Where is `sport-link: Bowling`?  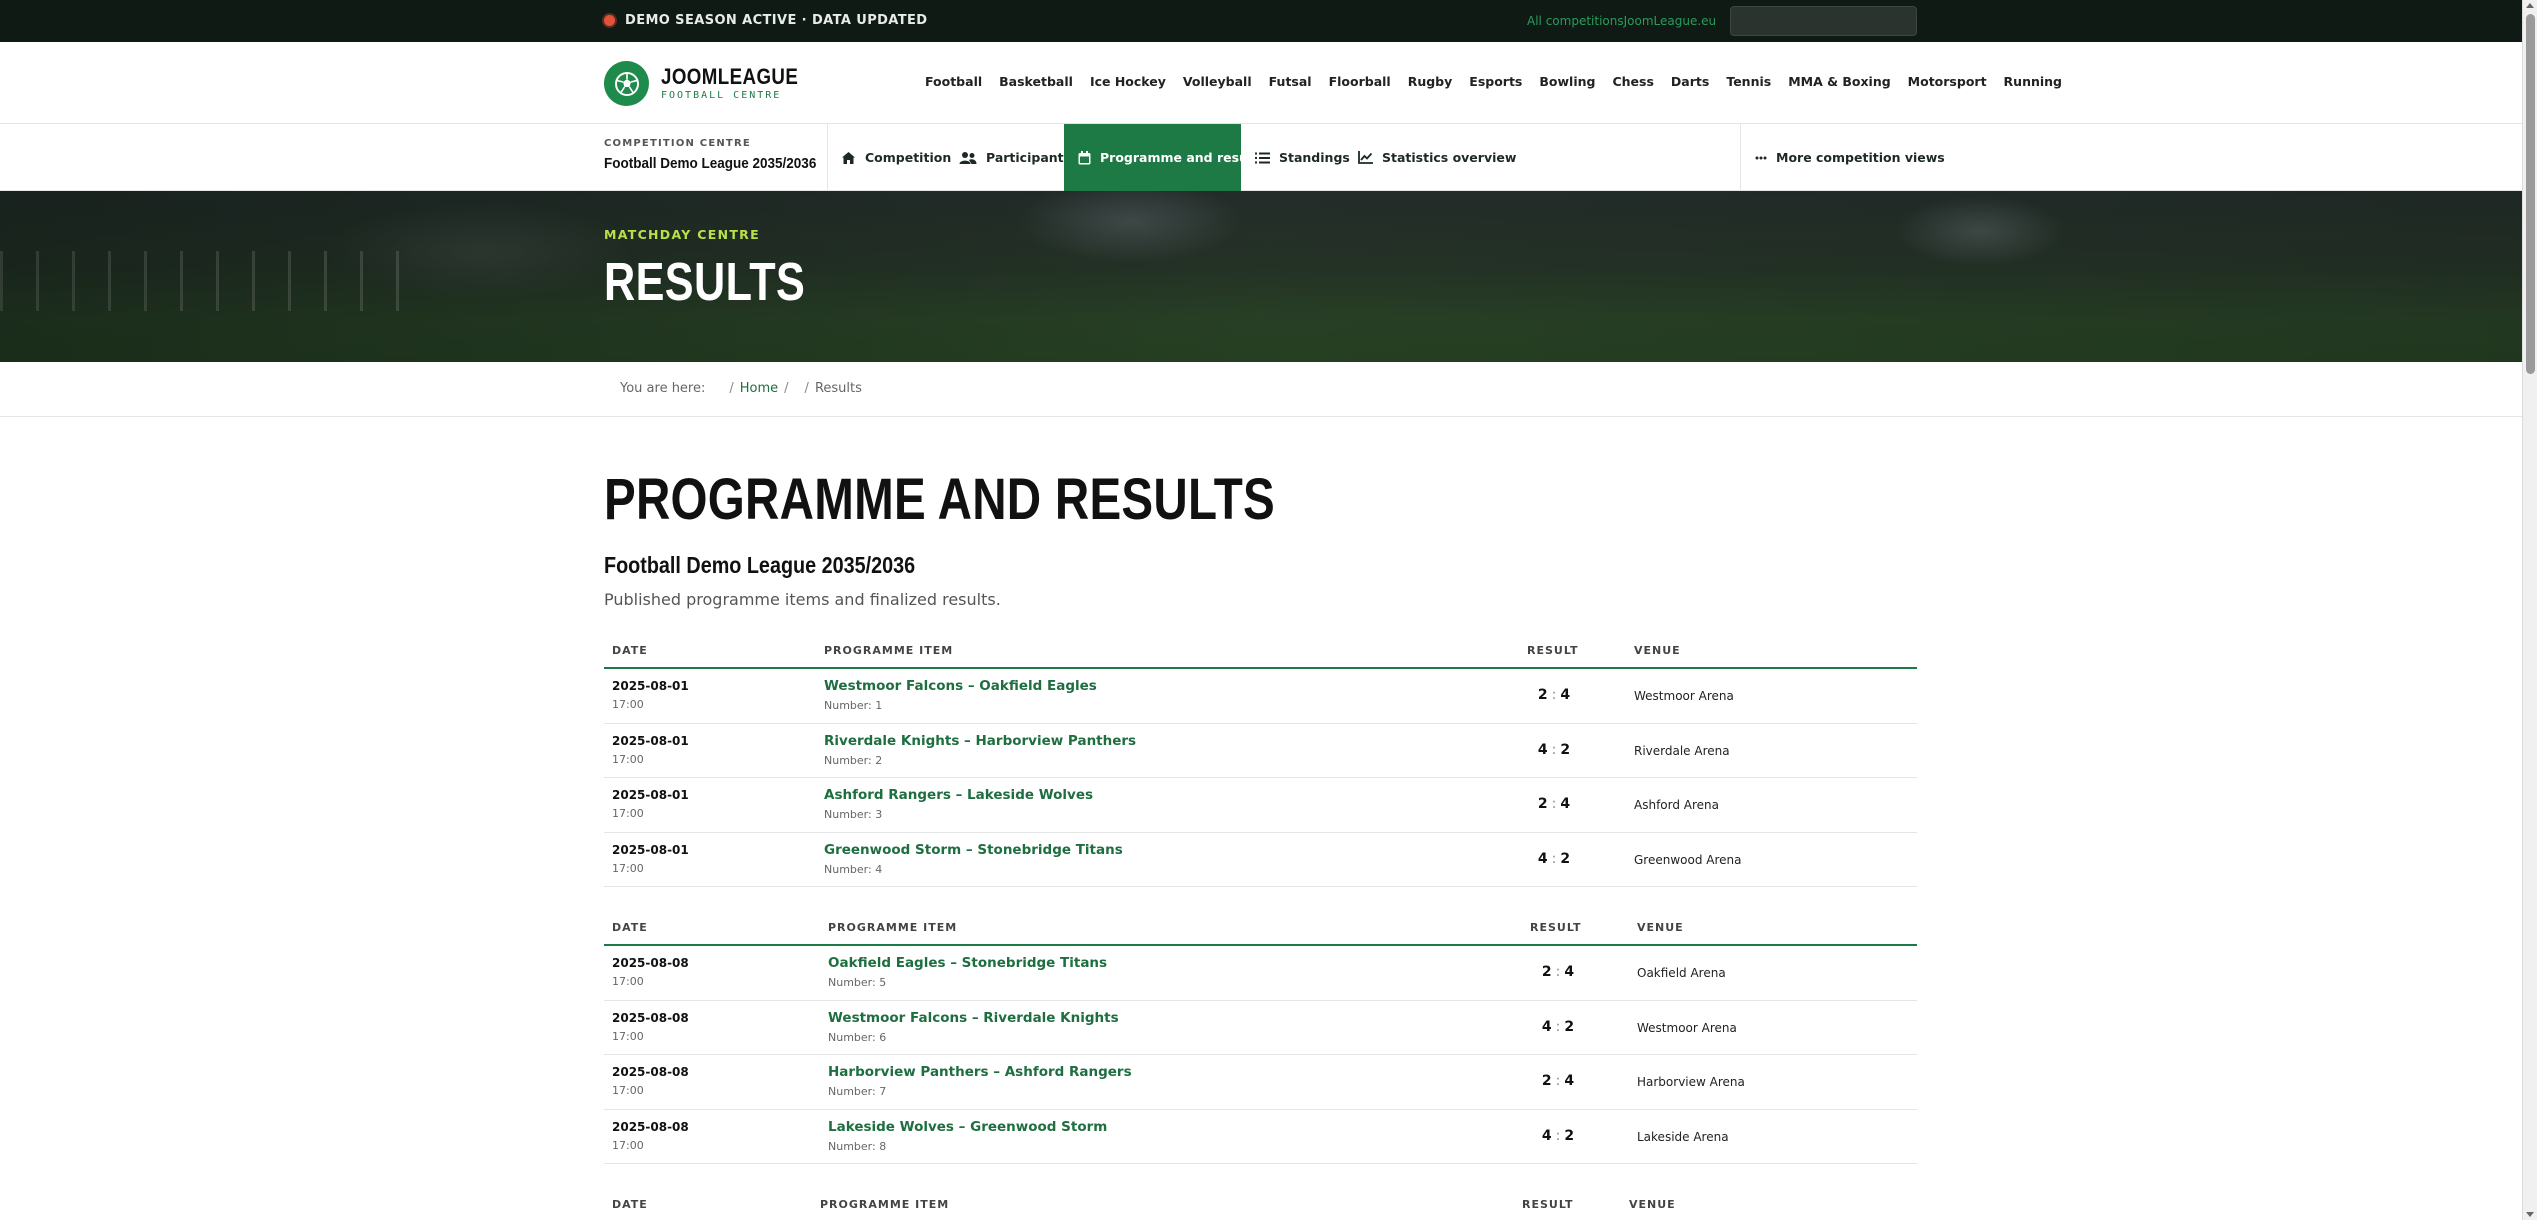 sport-link: Bowling is located at coordinates (1567, 81).